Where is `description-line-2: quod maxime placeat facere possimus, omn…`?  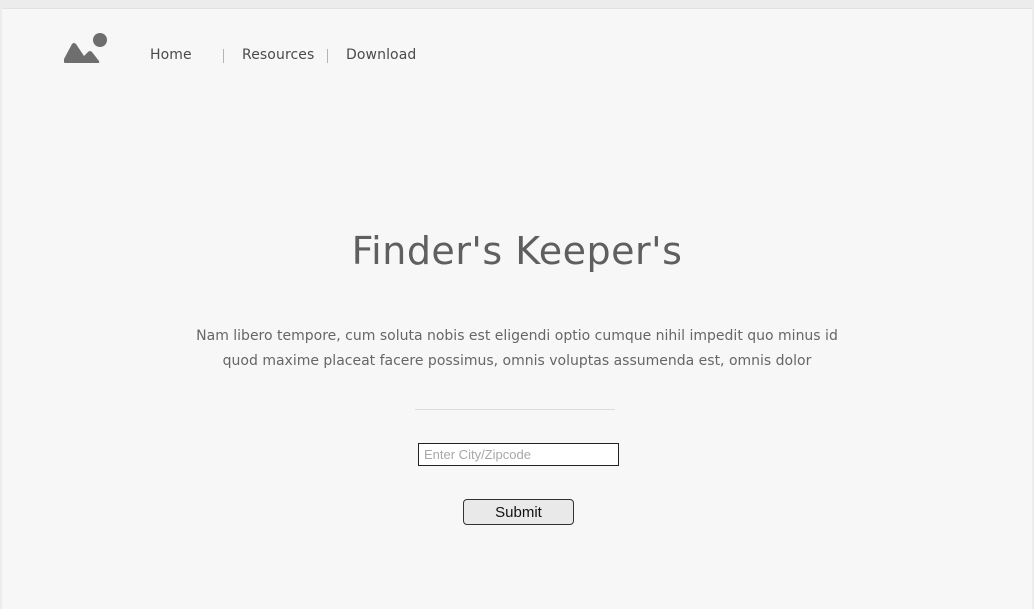
description-line-2: quod maxime placeat facere possimus, omn… is located at coordinates (517, 361).